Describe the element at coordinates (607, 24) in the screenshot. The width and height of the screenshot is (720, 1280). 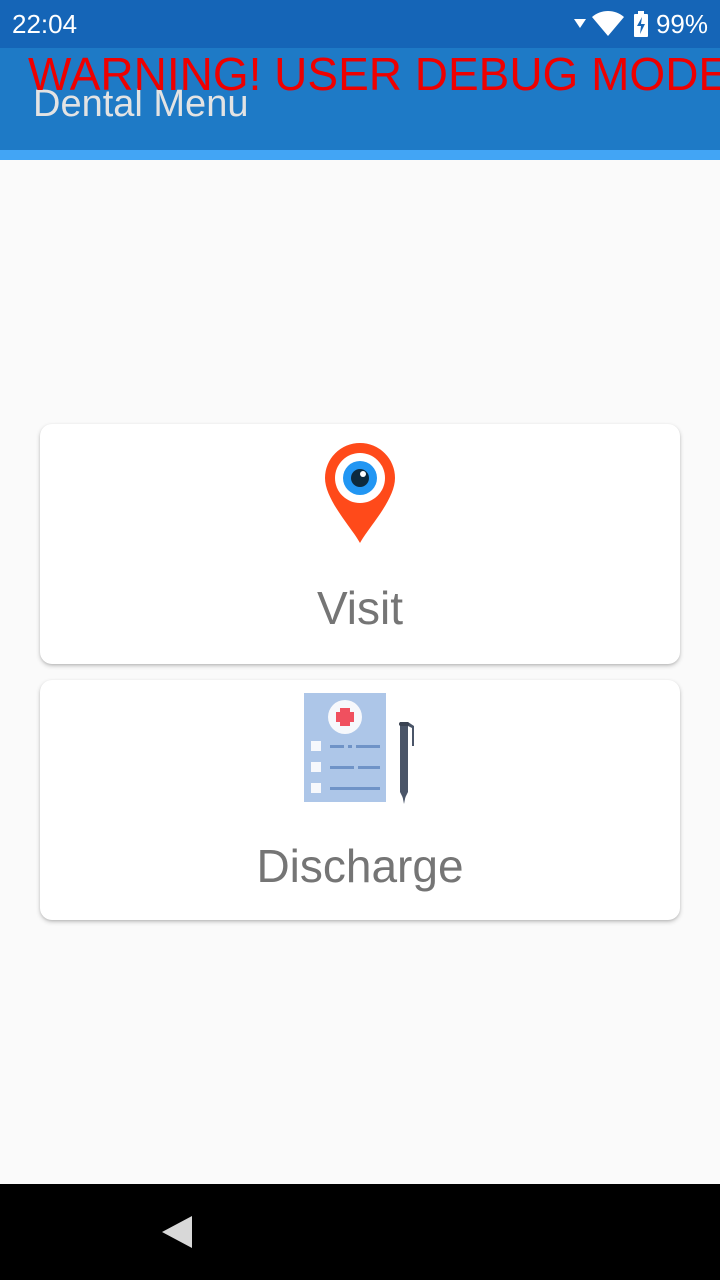
I see `wifi-icon` at that location.